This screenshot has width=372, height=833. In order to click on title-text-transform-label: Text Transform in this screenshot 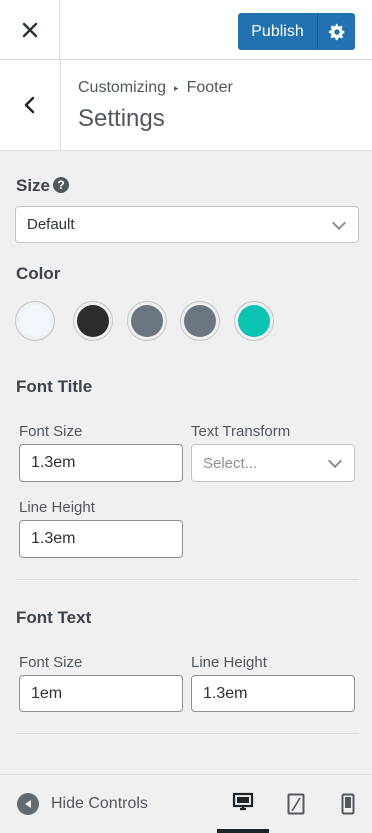, I will do `click(241, 431)`.